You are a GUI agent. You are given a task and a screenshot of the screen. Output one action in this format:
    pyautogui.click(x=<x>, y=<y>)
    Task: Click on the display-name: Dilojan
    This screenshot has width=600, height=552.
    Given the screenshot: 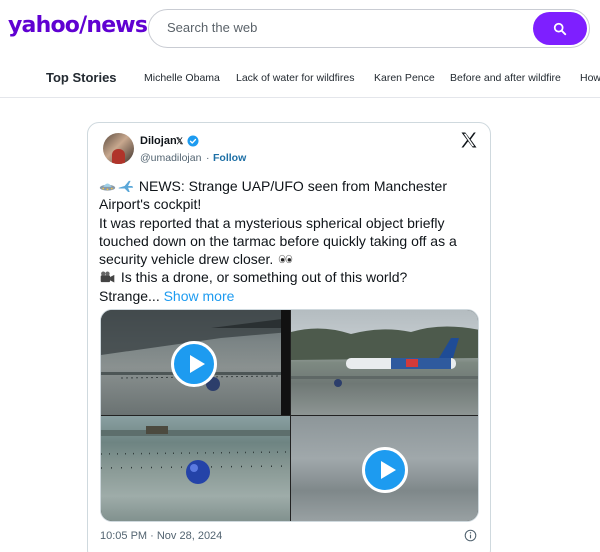 What is the action you would take?
    pyautogui.click(x=158, y=141)
    